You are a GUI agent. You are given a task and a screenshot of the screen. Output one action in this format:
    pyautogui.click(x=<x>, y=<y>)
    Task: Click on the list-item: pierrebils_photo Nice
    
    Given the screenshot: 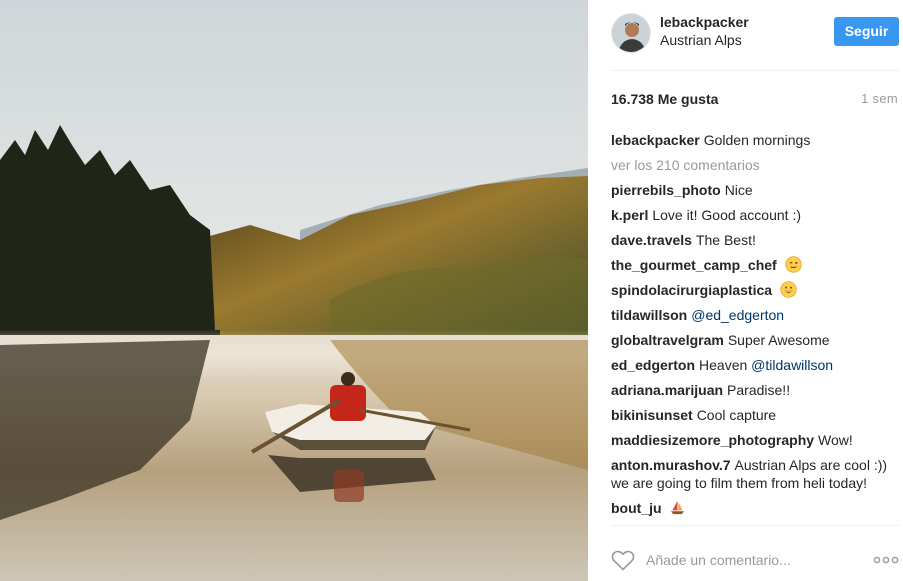 What is the action you would take?
    pyautogui.click(x=753, y=190)
    